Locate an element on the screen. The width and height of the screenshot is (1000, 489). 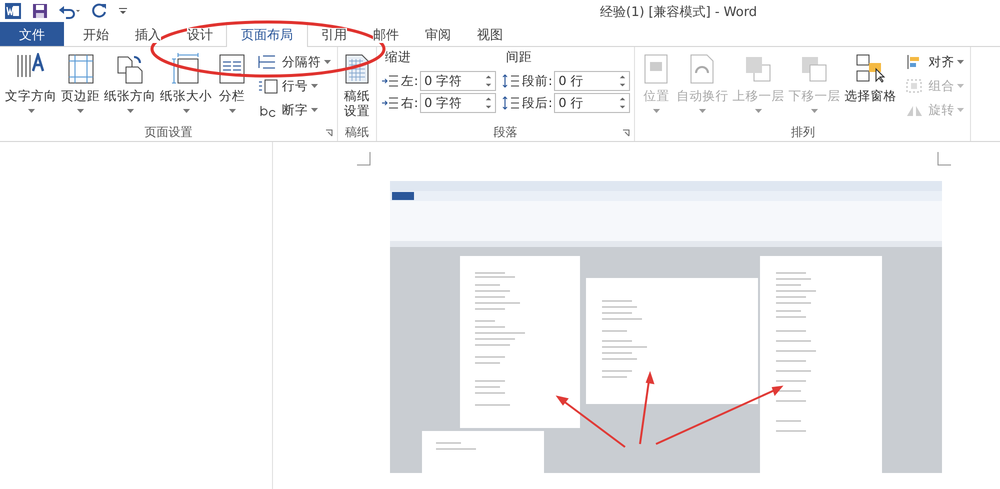
save-icon is located at coordinates (40, 11).